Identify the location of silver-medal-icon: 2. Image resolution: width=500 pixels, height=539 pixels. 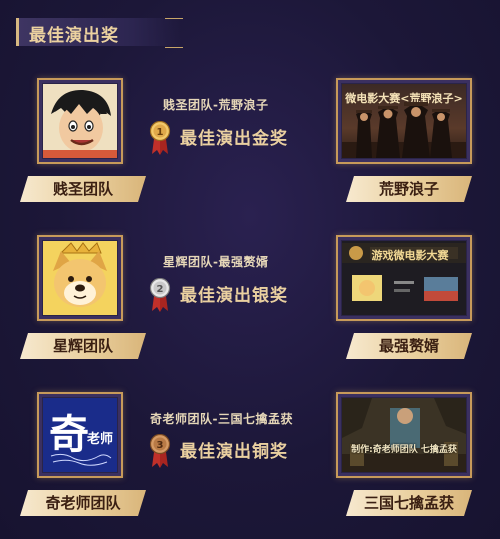
(160, 295).